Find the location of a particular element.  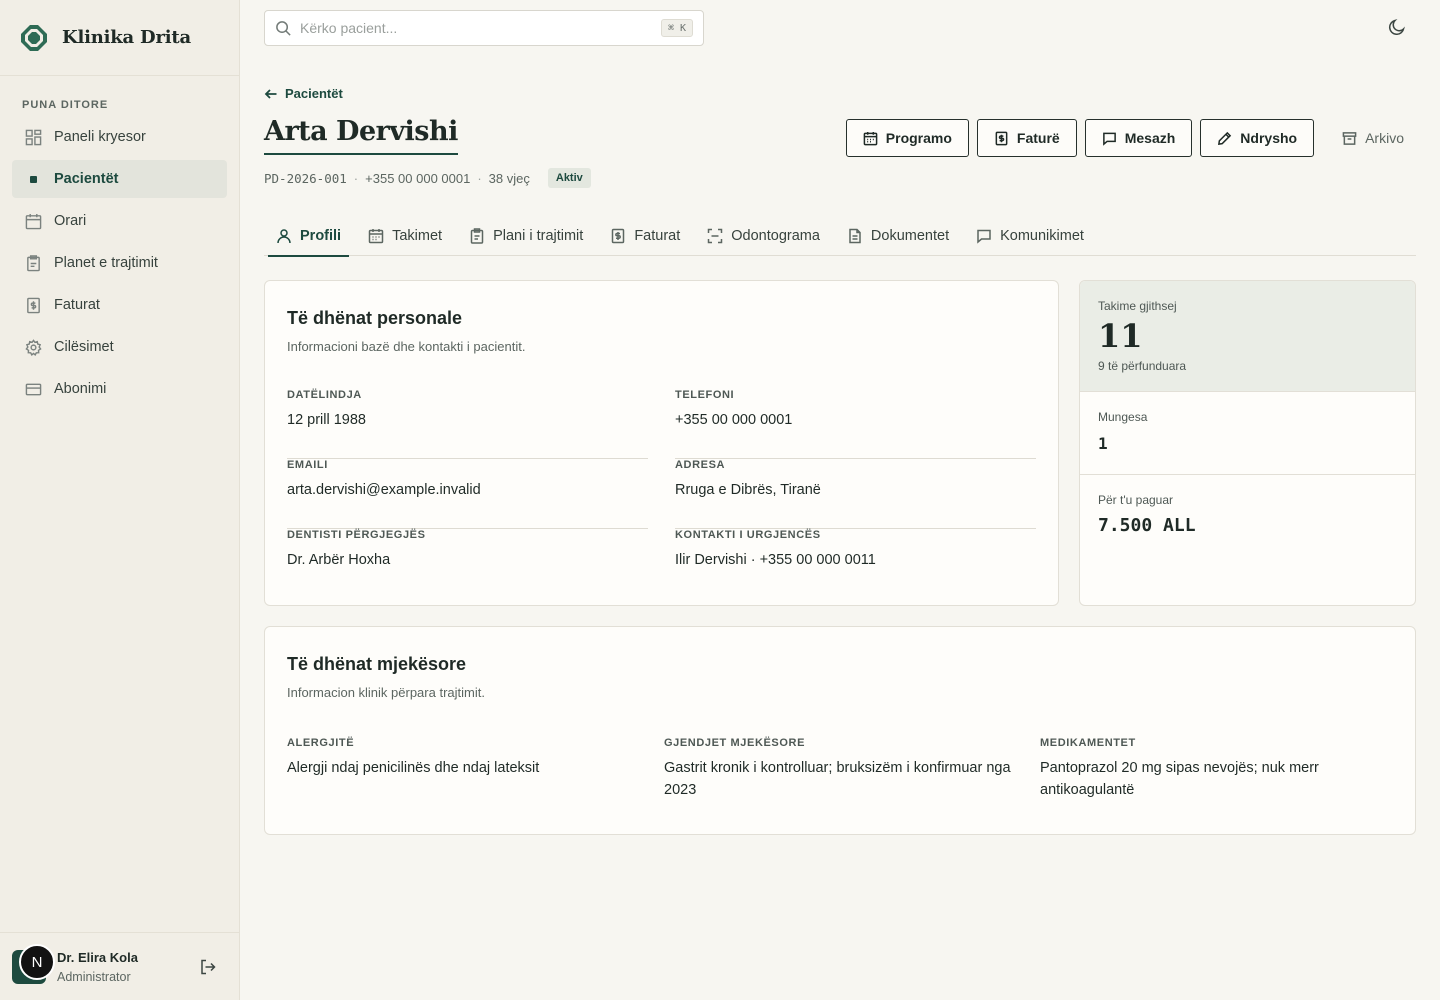

field-label: ADRESA is located at coordinates (700, 465).